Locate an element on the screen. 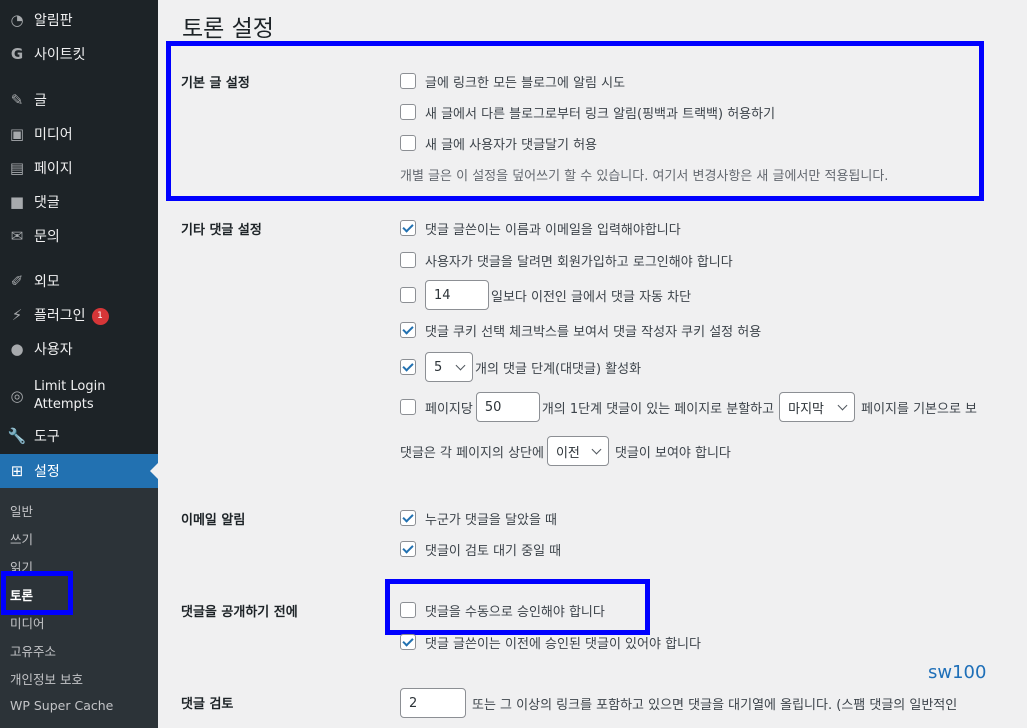 The width and height of the screenshot is (1027, 728). option-label: 누군가 댓글을 달았을 때 is located at coordinates (491, 520).